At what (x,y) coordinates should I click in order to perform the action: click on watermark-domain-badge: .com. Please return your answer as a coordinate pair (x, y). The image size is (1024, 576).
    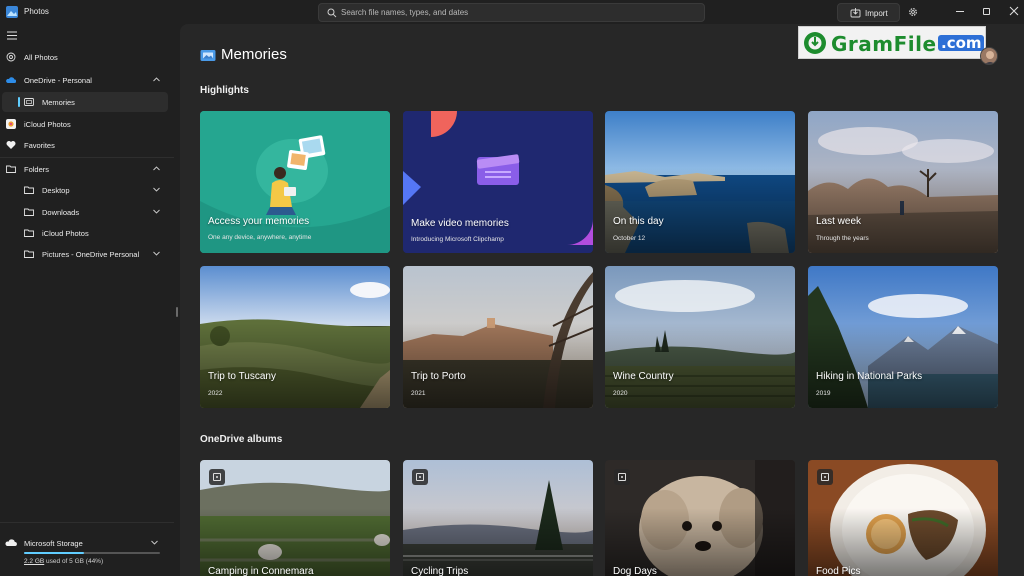
    Looking at the image, I should click on (961, 43).